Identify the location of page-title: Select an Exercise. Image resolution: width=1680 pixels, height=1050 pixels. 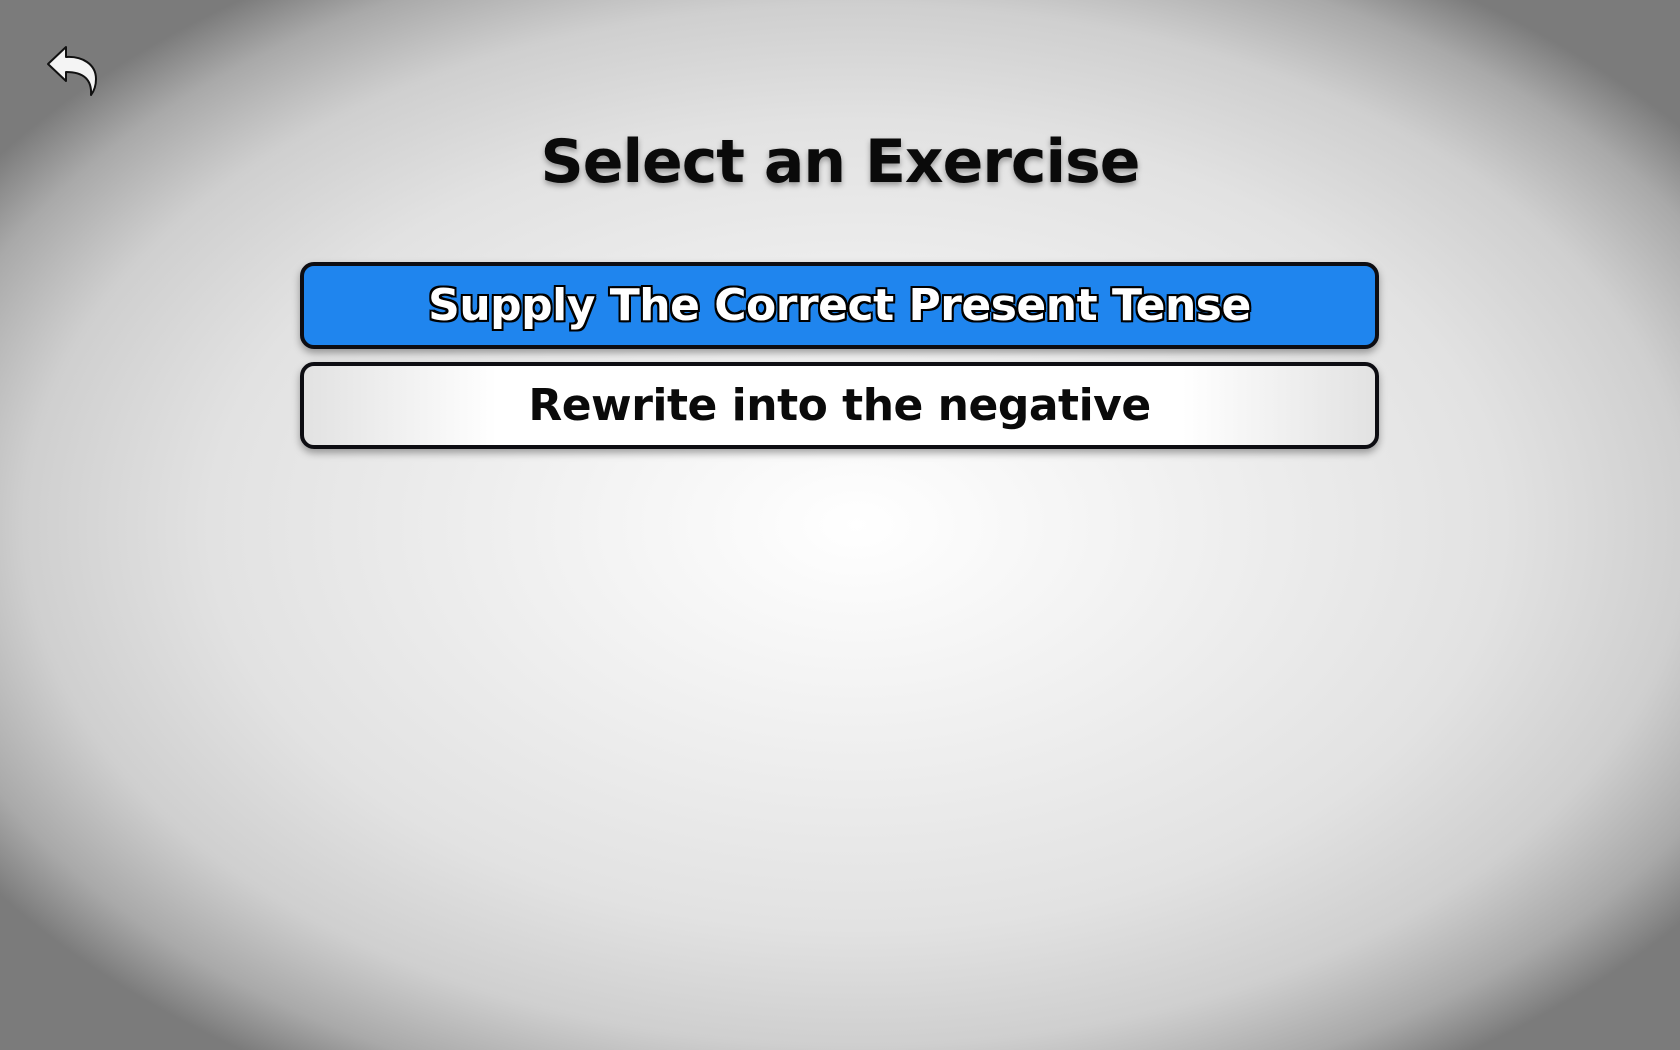
(840, 162).